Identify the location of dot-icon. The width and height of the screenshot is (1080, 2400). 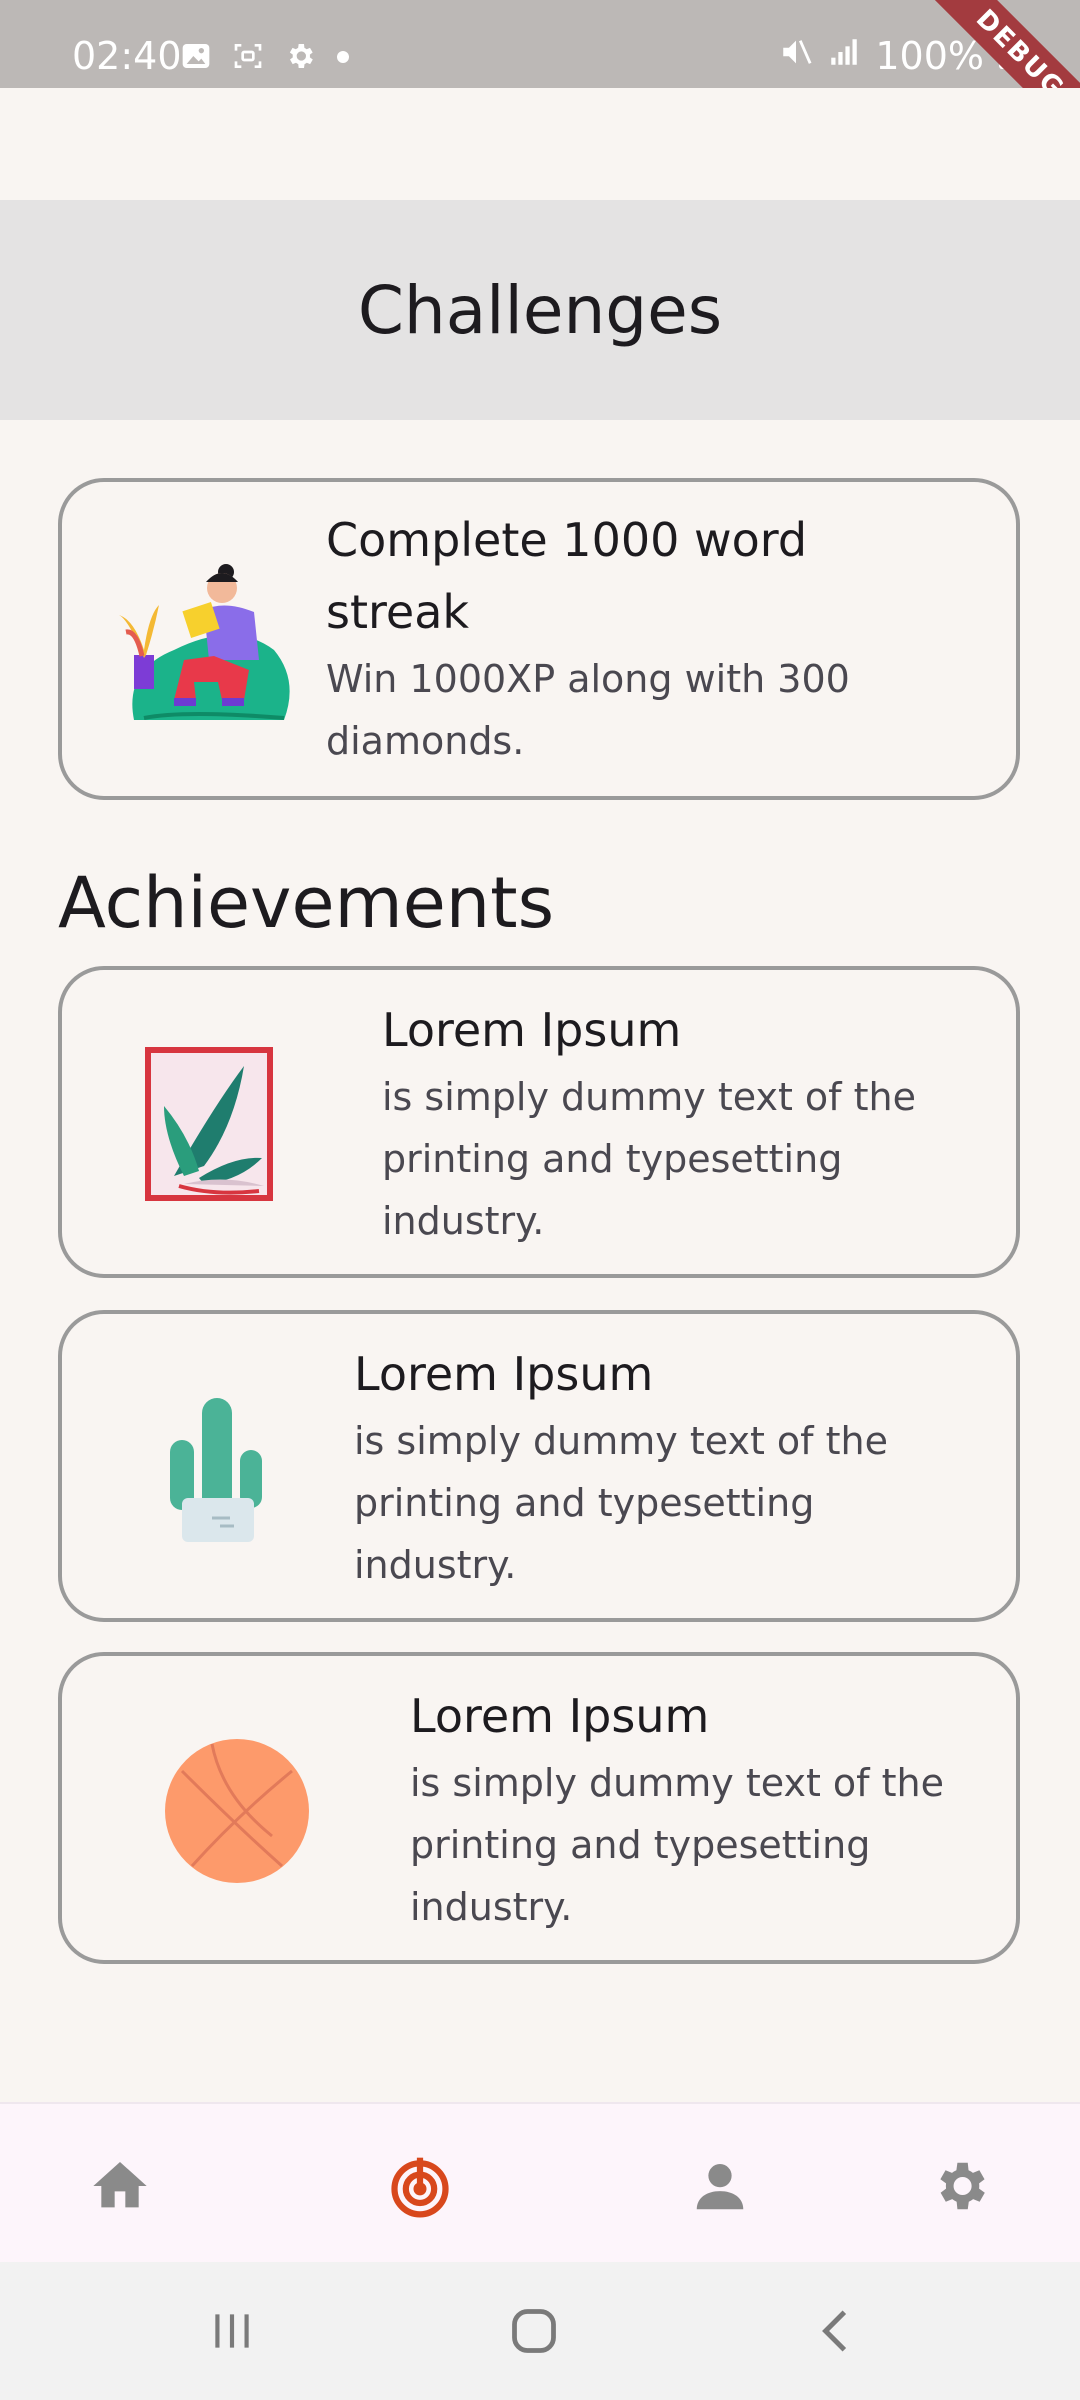
(343, 58).